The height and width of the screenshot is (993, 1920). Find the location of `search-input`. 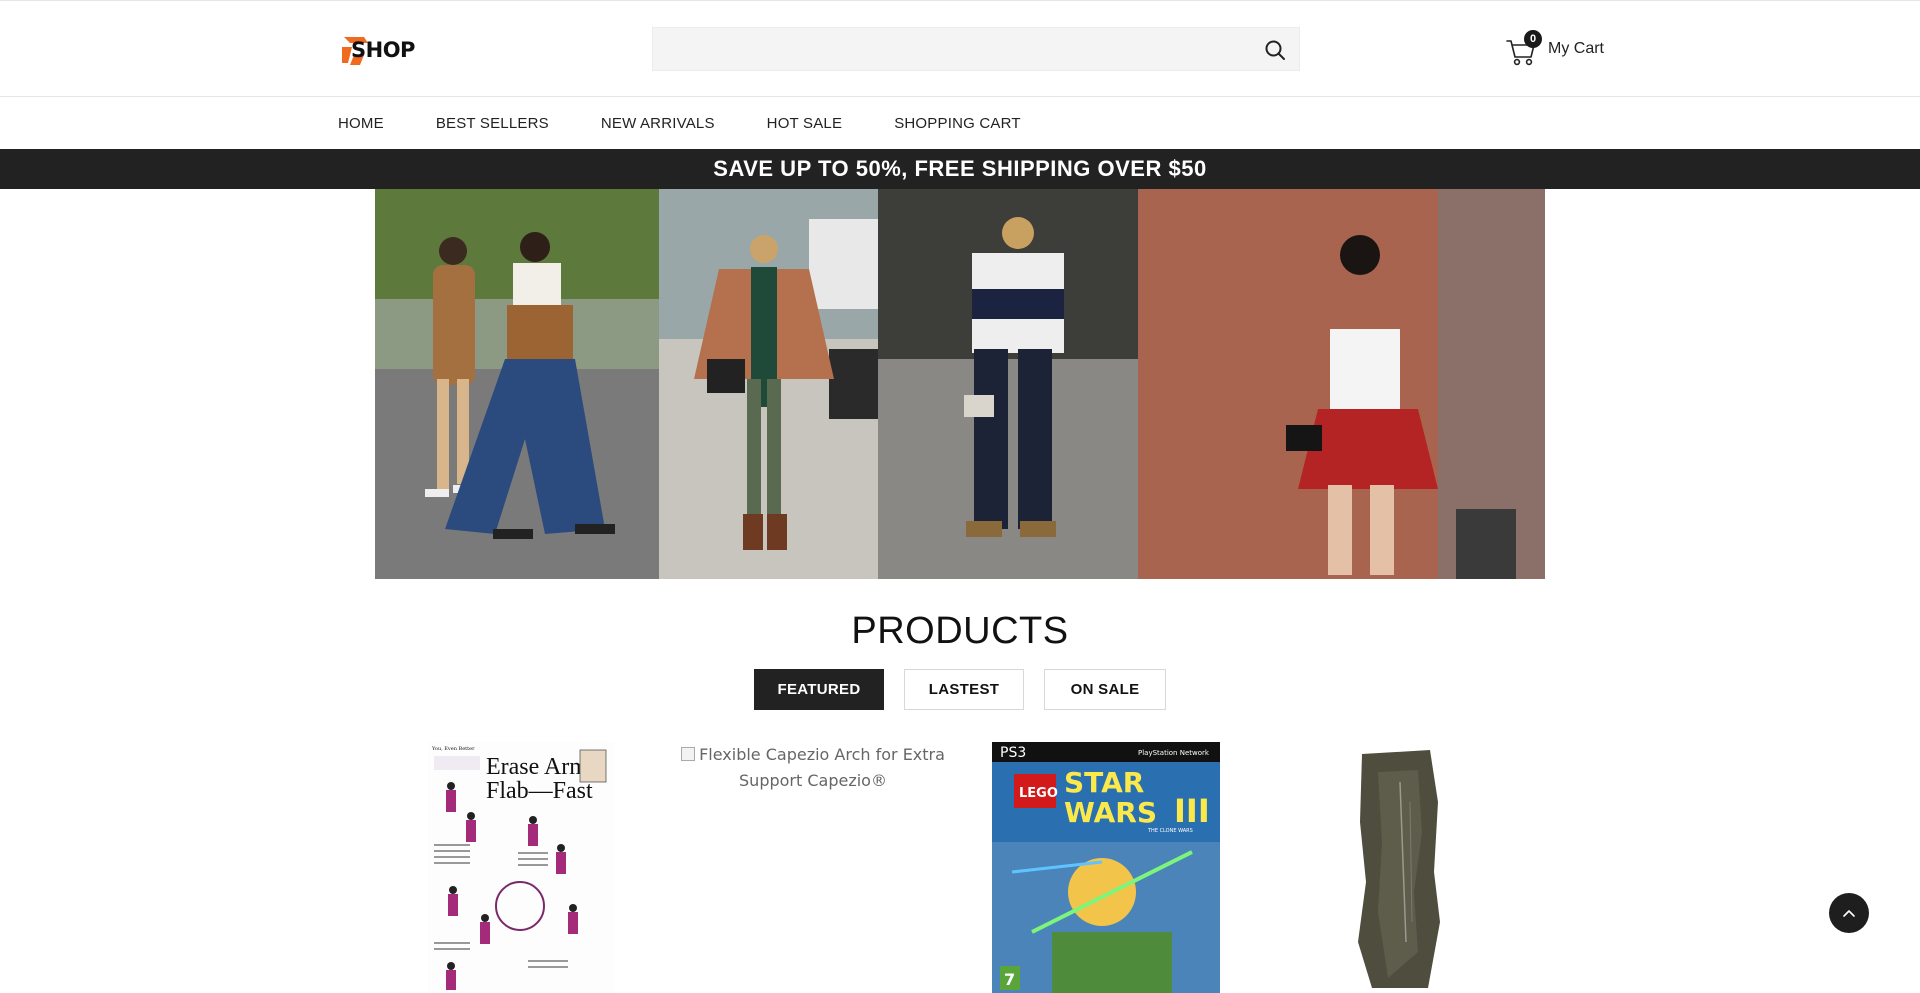

search-input is located at coordinates (948, 49).